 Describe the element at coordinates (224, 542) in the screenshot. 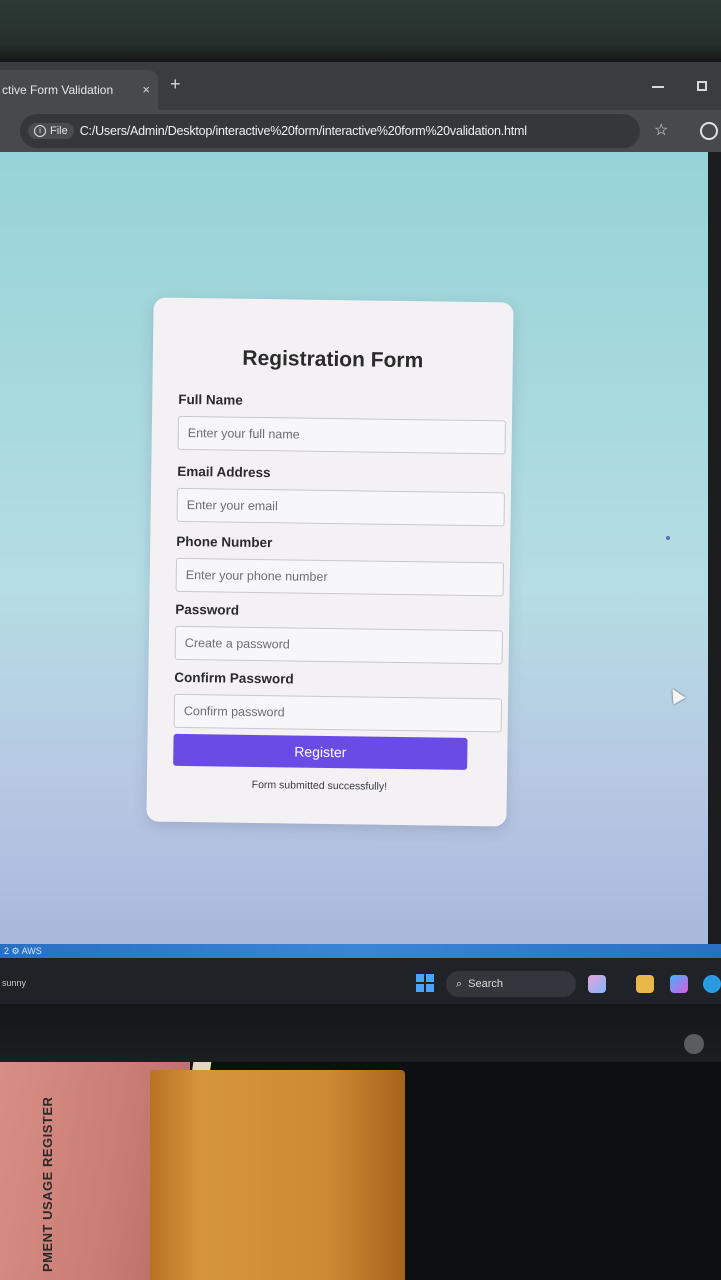

I see `phone-label: Phone Number` at that location.